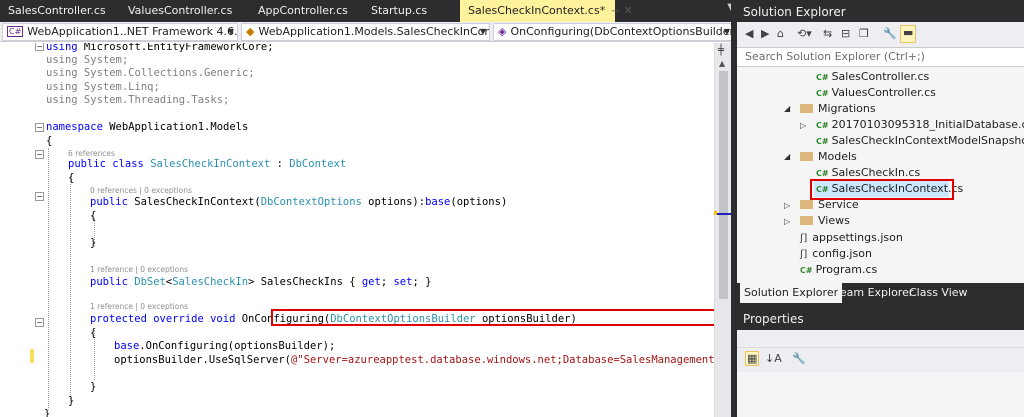  What do you see at coordinates (880, 339) in the screenshot?
I see `properties-object-selector` at bounding box center [880, 339].